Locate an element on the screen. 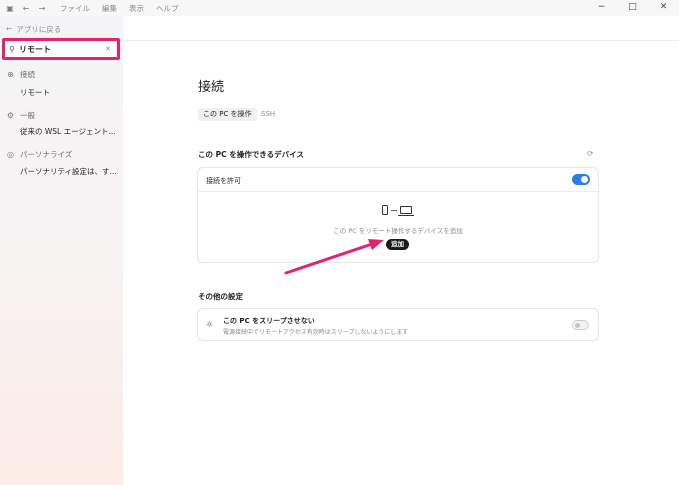  globe-icon: ⊕ is located at coordinates (10, 74).